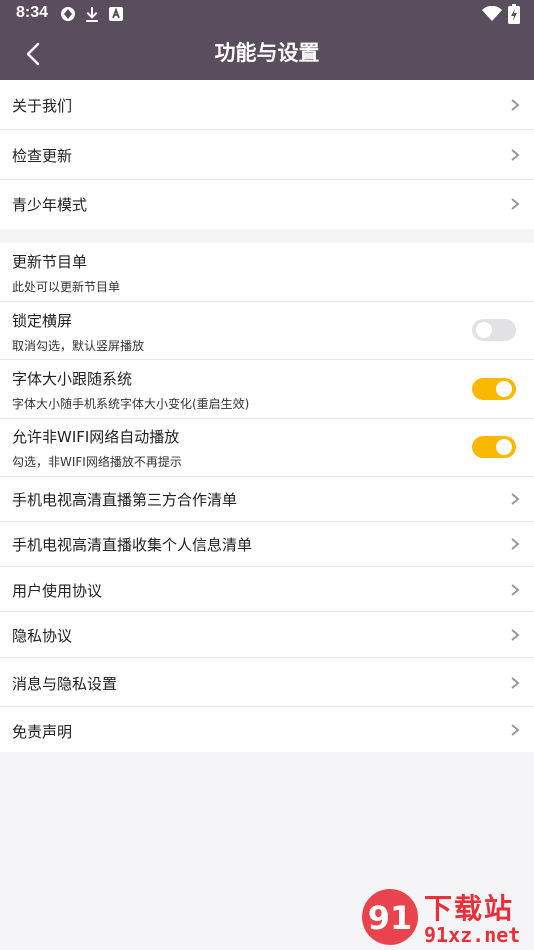 The width and height of the screenshot is (534, 950). I want to click on setting-label: 消息与隐私设置, so click(65, 684).